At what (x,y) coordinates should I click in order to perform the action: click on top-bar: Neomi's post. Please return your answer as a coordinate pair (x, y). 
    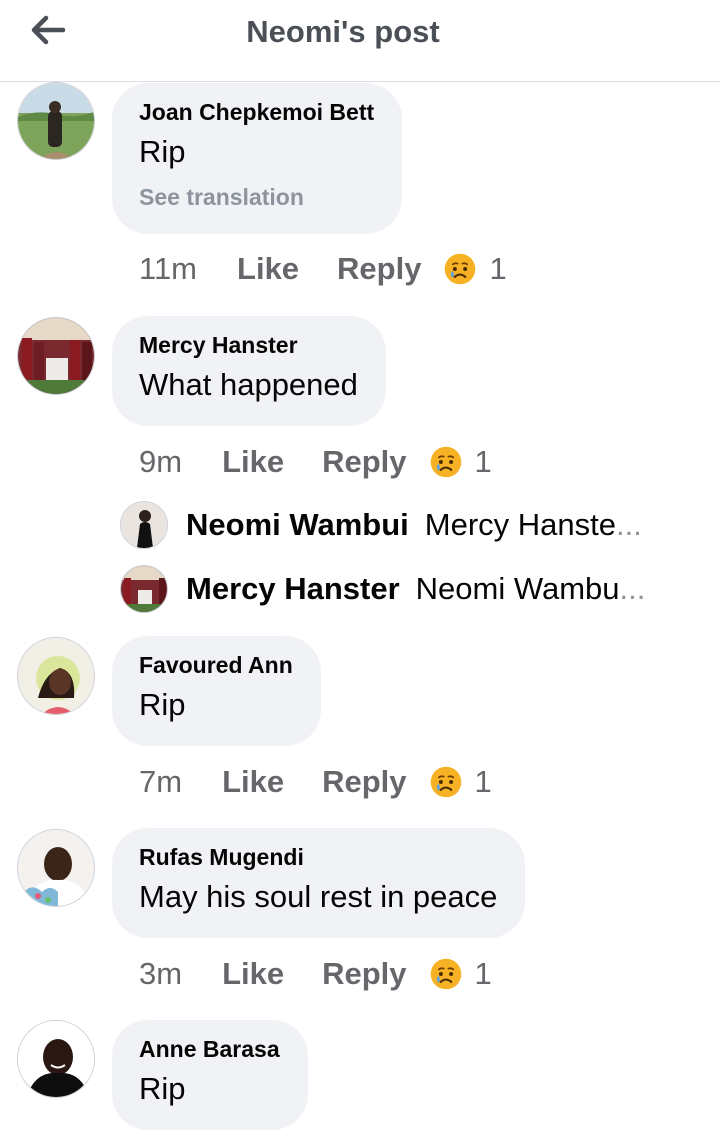
    Looking at the image, I should click on (360, 41).